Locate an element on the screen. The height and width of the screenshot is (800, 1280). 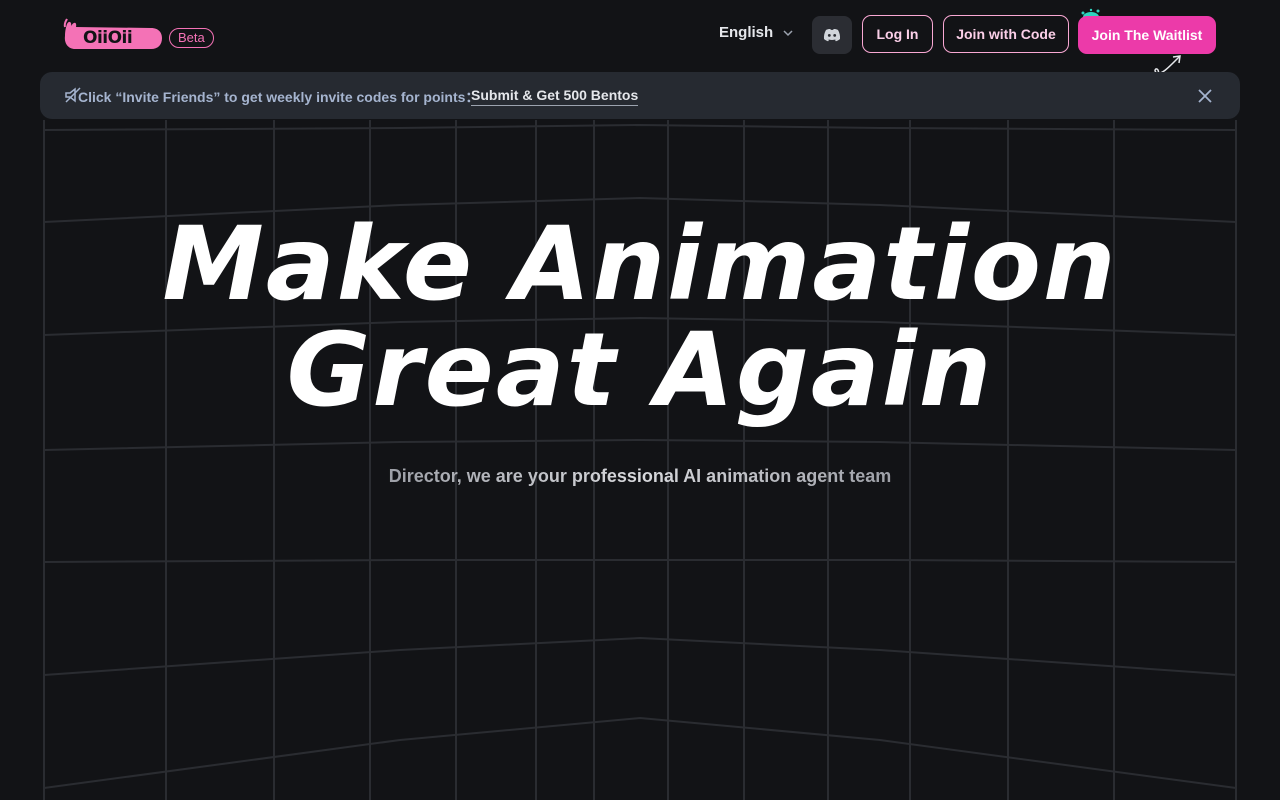
chevron-down-icon is located at coordinates (788, 32).